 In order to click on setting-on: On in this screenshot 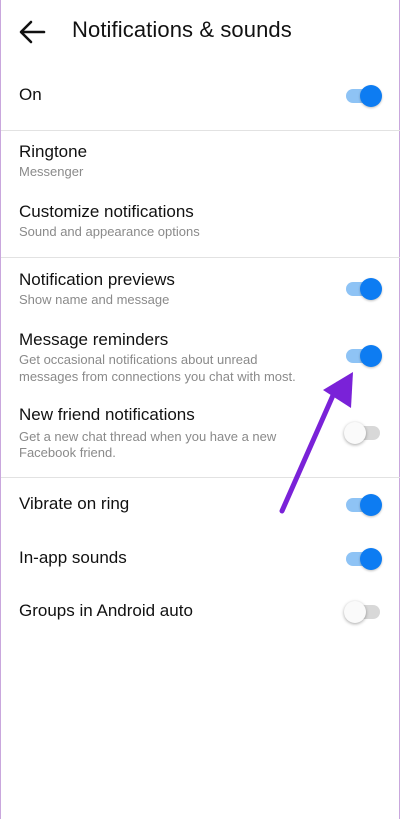, I will do `click(200, 100)`.